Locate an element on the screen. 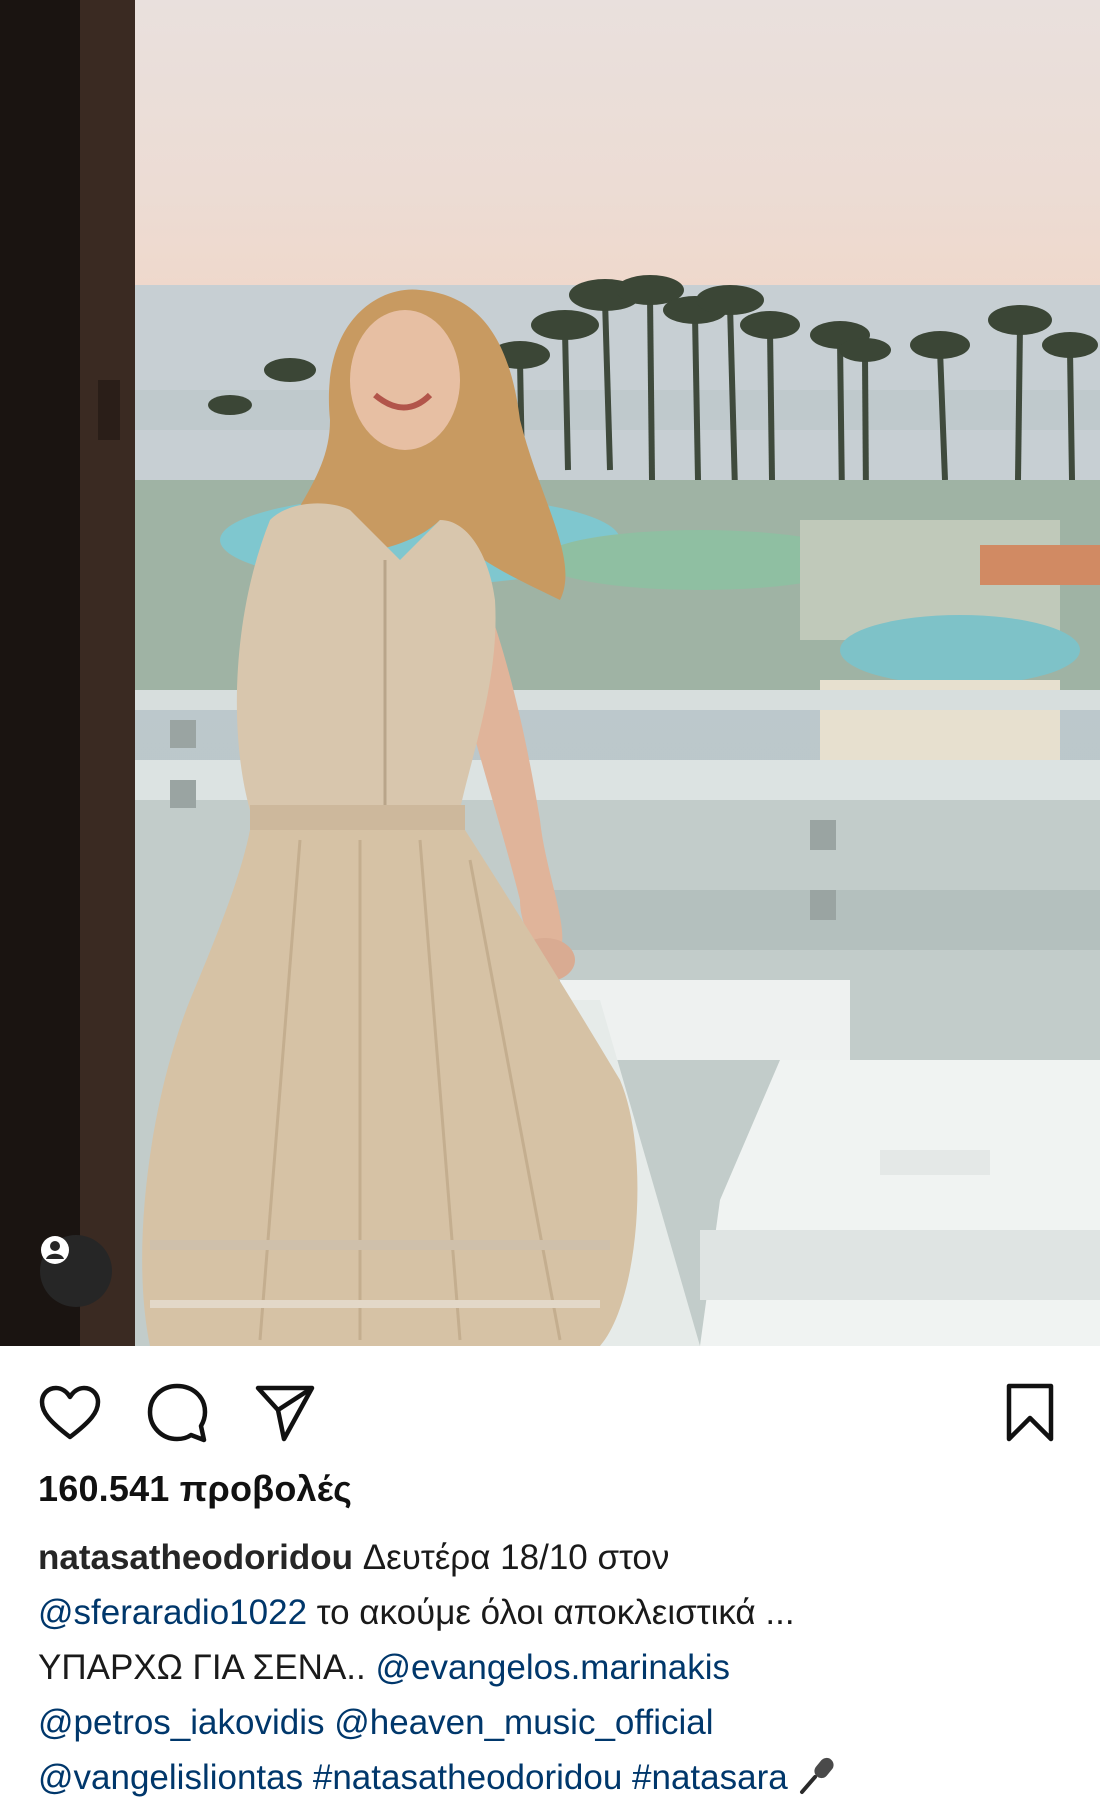 This screenshot has width=1100, height=1811. mention-evangelos: @evangelos.marinakis is located at coordinates (552, 1667).